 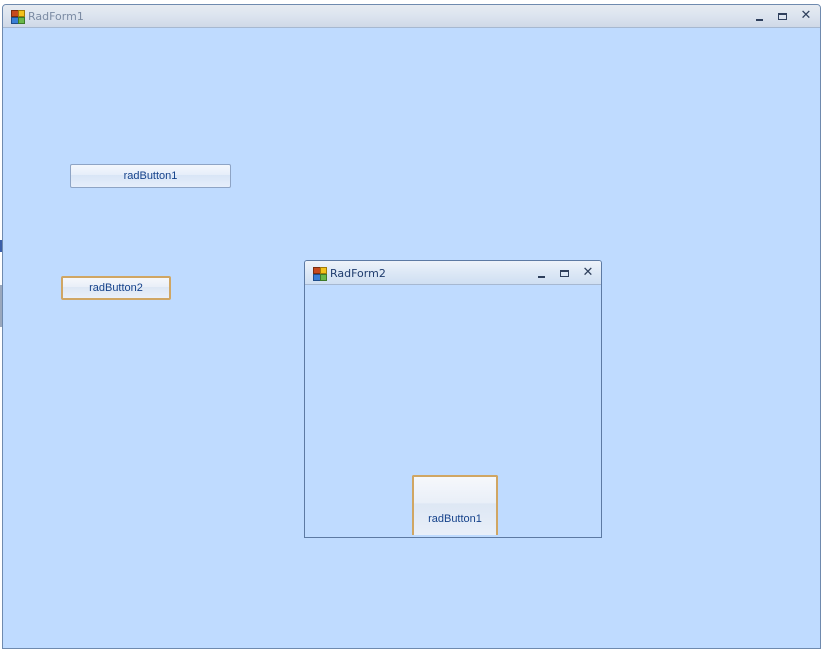 I want to click on button-label: radButton1, so click(x=455, y=519).